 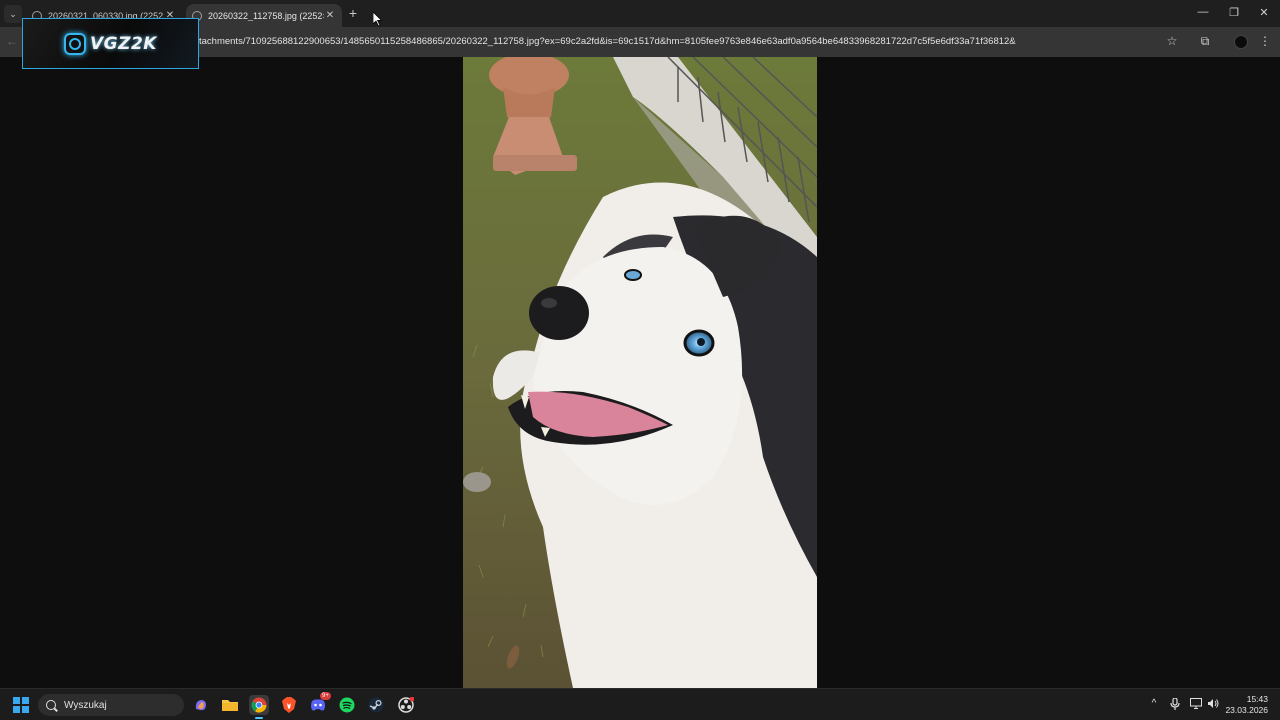 I want to click on logo-text: VGZ2K, so click(x=123, y=43).